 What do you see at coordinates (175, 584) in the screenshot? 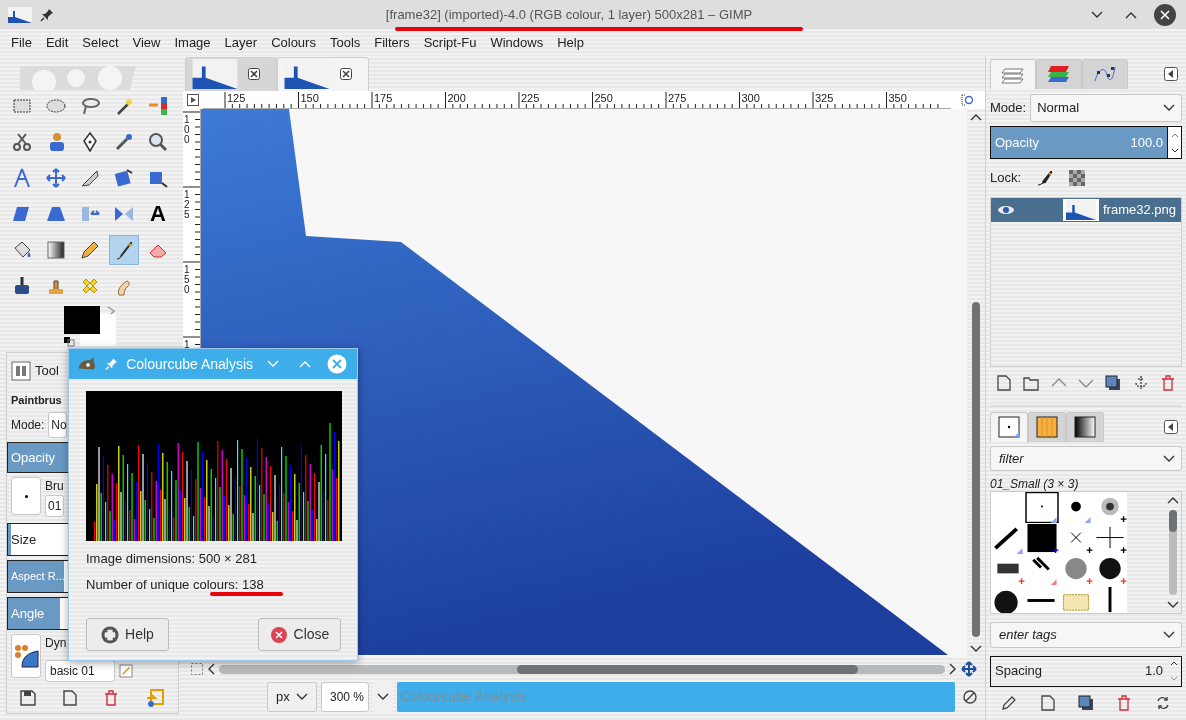
I see `unique-colours-text: Number of unique colours: 138` at bounding box center [175, 584].